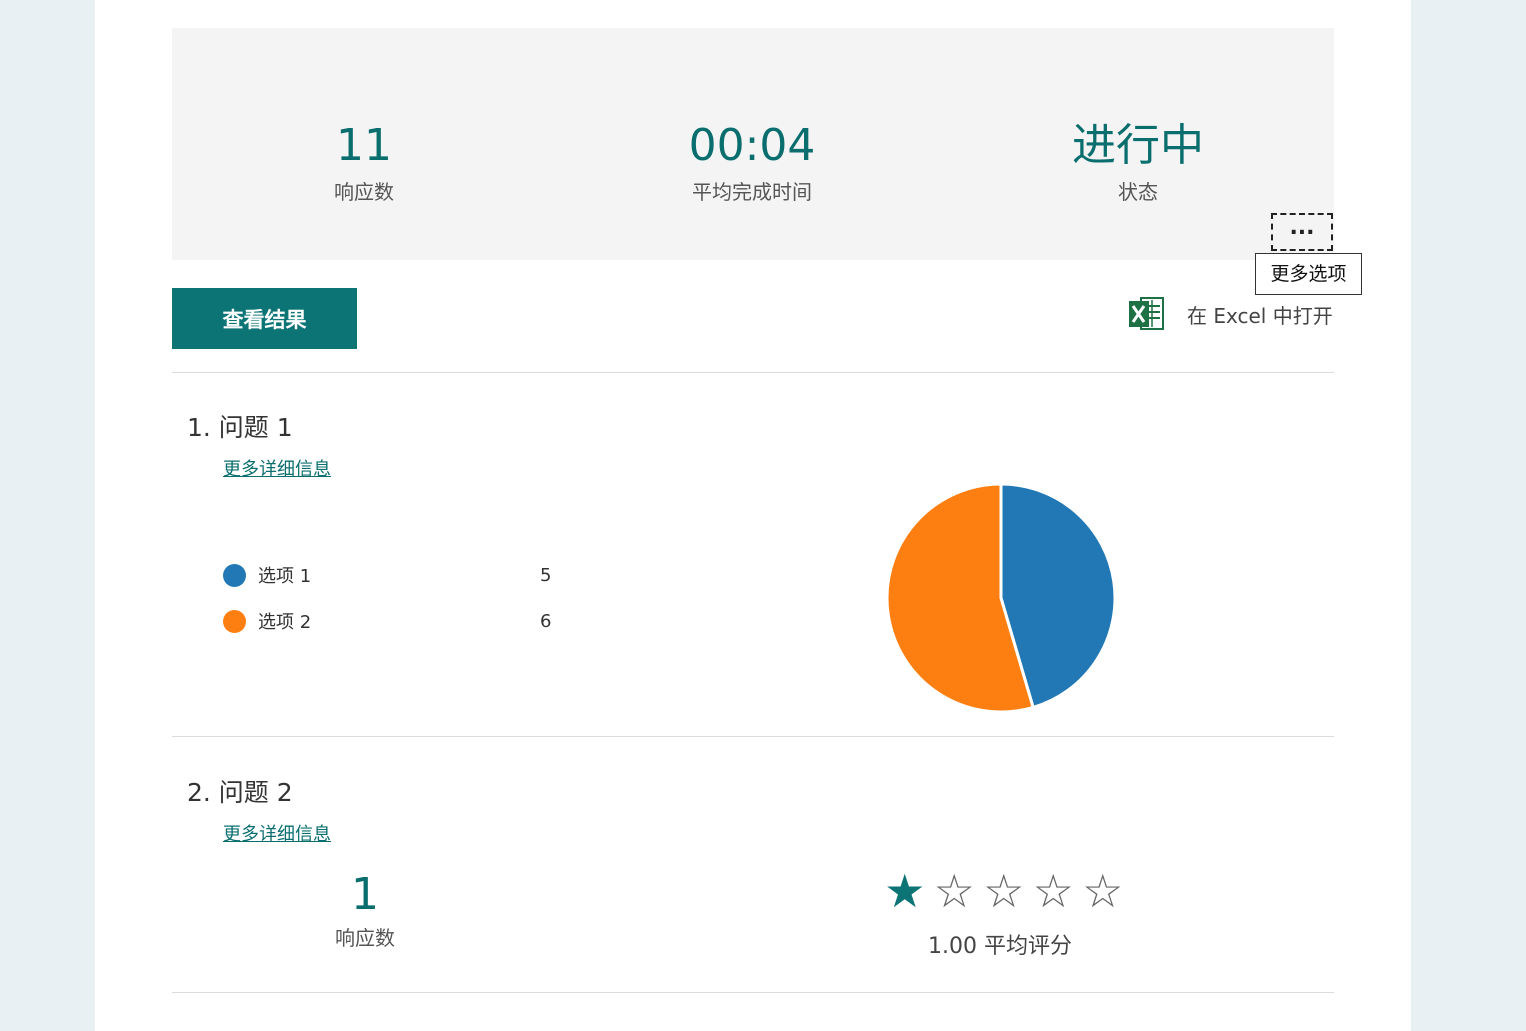 The width and height of the screenshot is (1526, 1031). I want to click on status-label: 状态, so click(1138, 192).